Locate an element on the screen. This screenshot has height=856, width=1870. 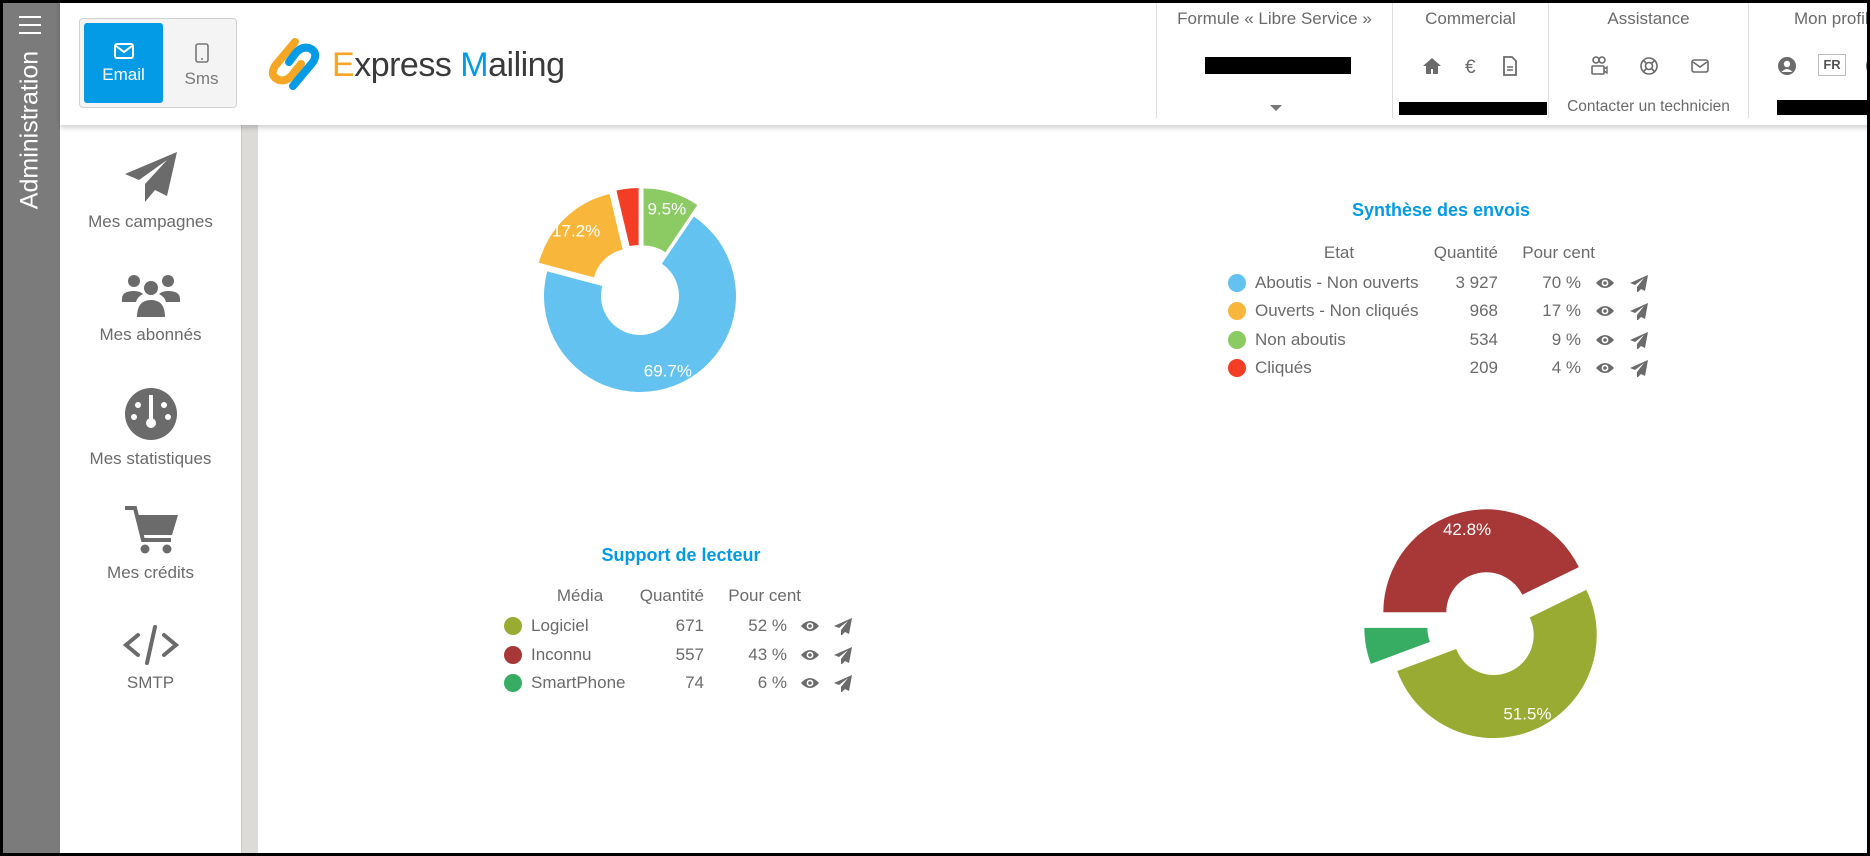
logo-word-xpress: xpress is located at coordinates (407, 65).